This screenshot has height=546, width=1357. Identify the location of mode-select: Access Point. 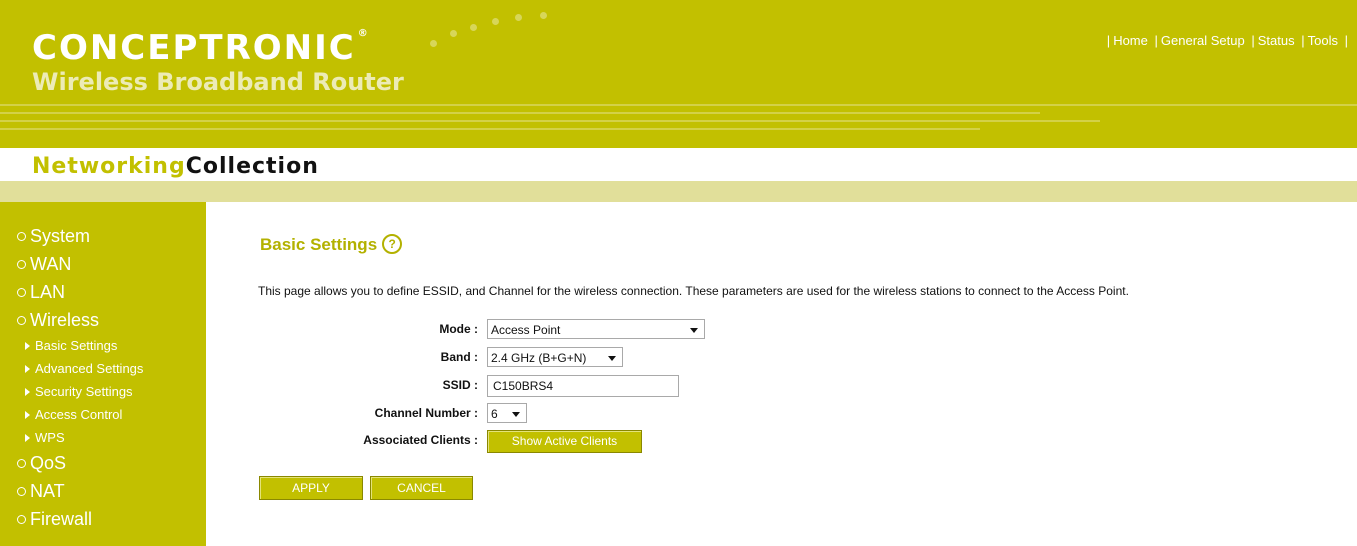
(596, 329).